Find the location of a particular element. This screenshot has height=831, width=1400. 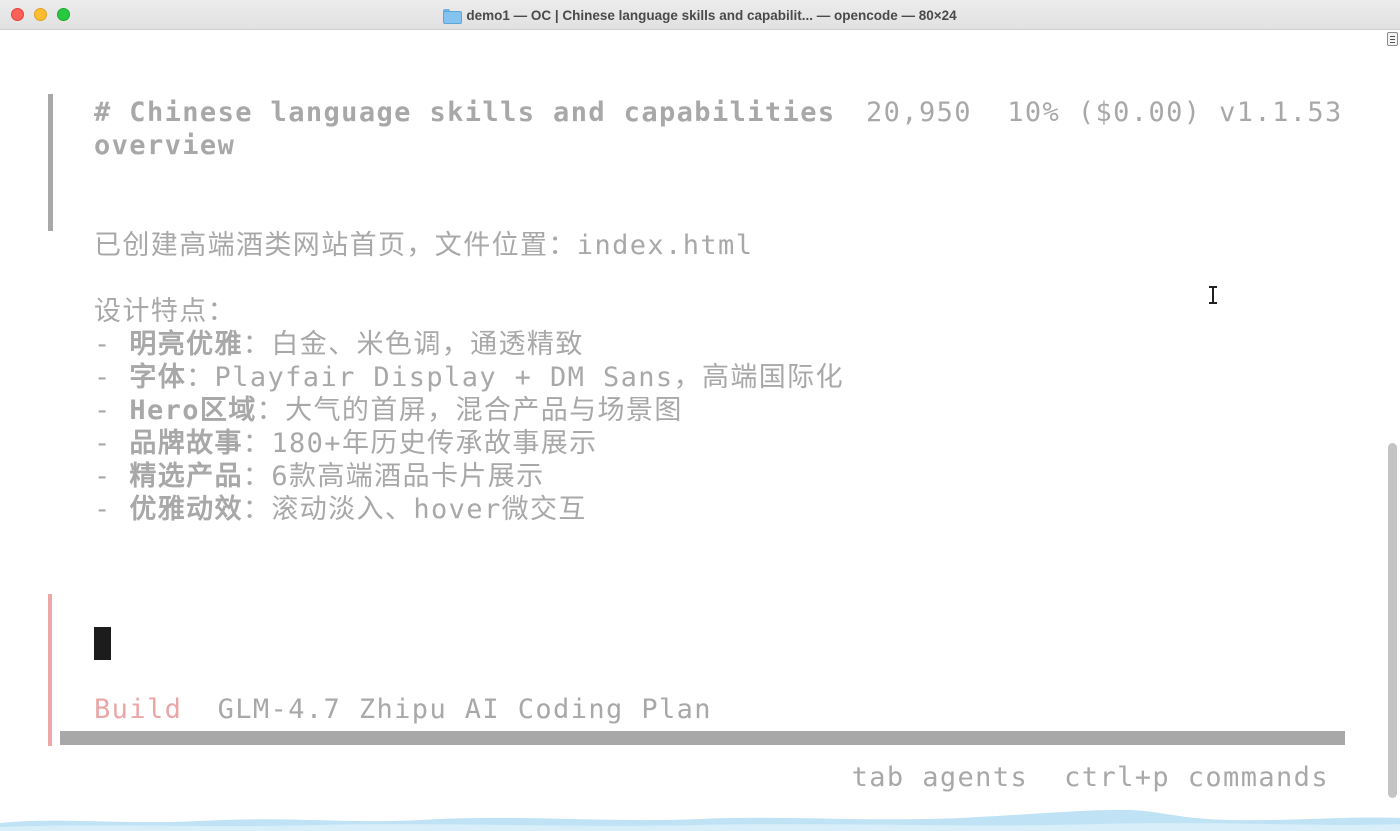

feature-label: 品牌故事 is located at coordinates (186, 443).